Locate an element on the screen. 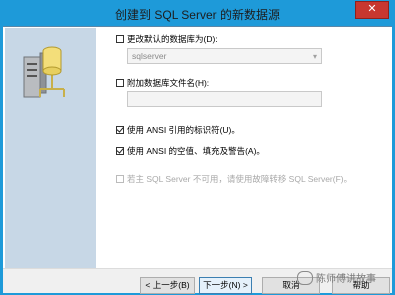  failover-option: 若主 SQL Server 不可用，请使用故障转移 SQL Server(F)。 is located at coordinates (234, 179).